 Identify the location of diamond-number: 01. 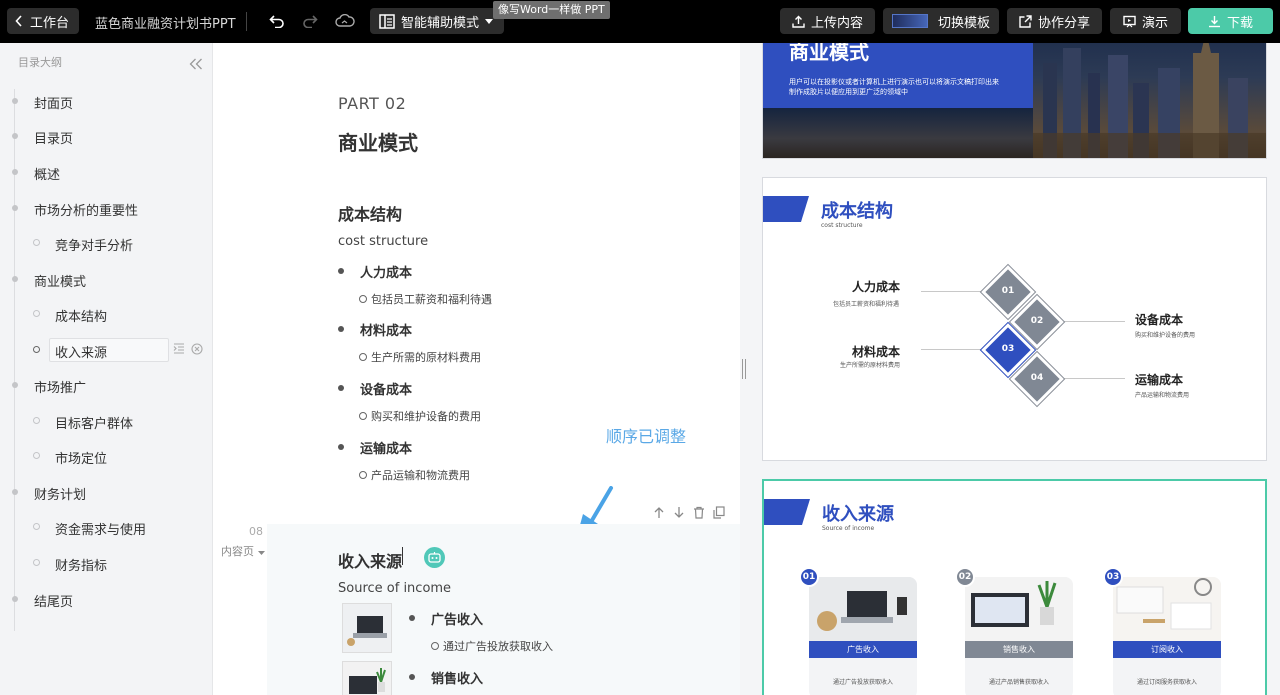
(1008, 291).